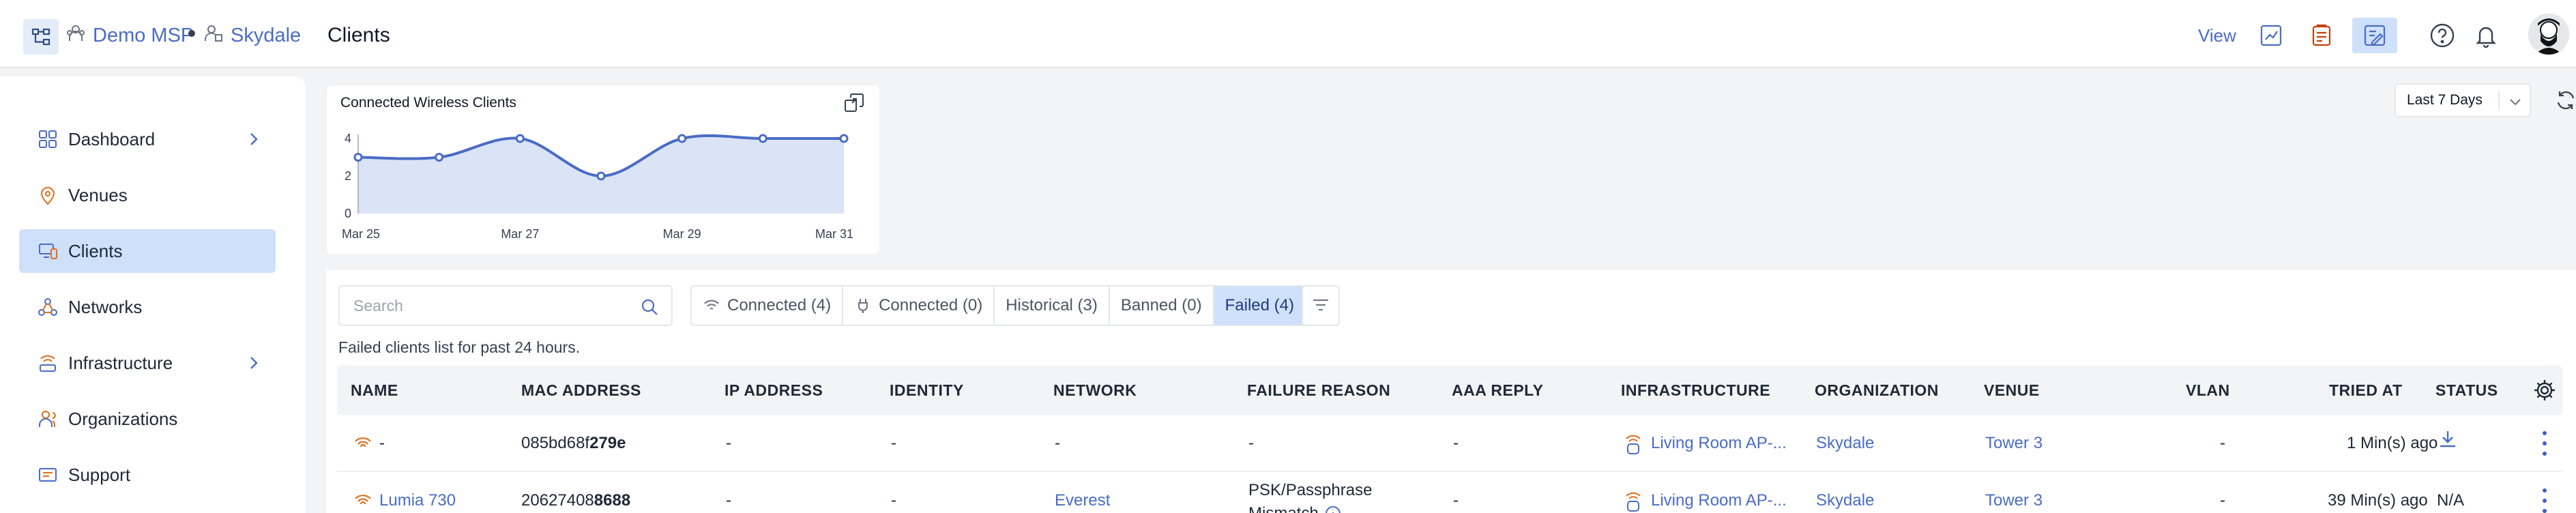  I want to click on column-header-aaa-reply: AAA REPLY, so click(1497, 390).